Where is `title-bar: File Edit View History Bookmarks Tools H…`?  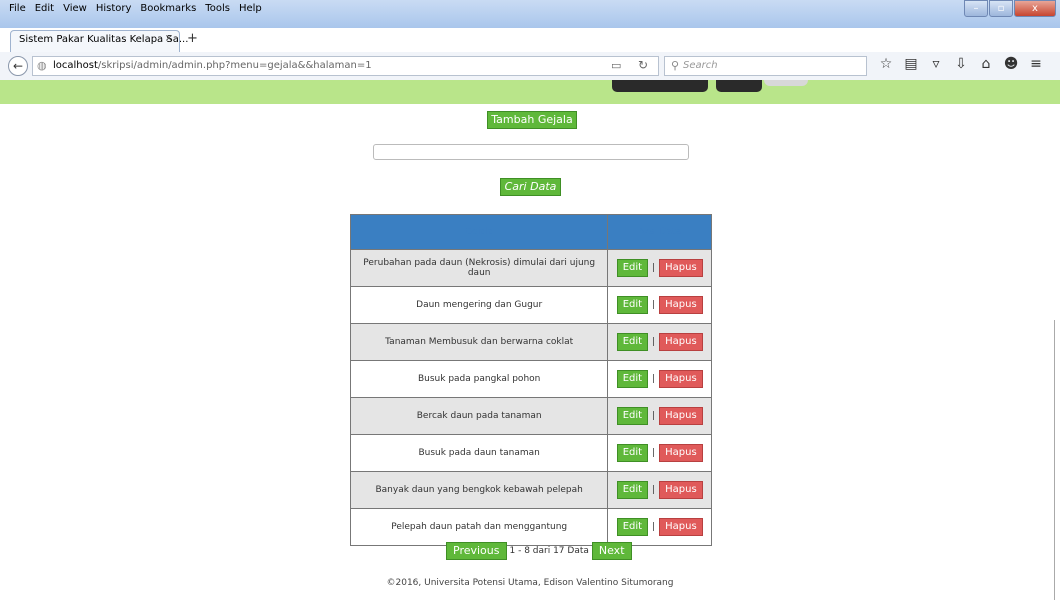
title-bar: File Edit View History Bookmarks Tools H… is located at coordinates (530, 14).